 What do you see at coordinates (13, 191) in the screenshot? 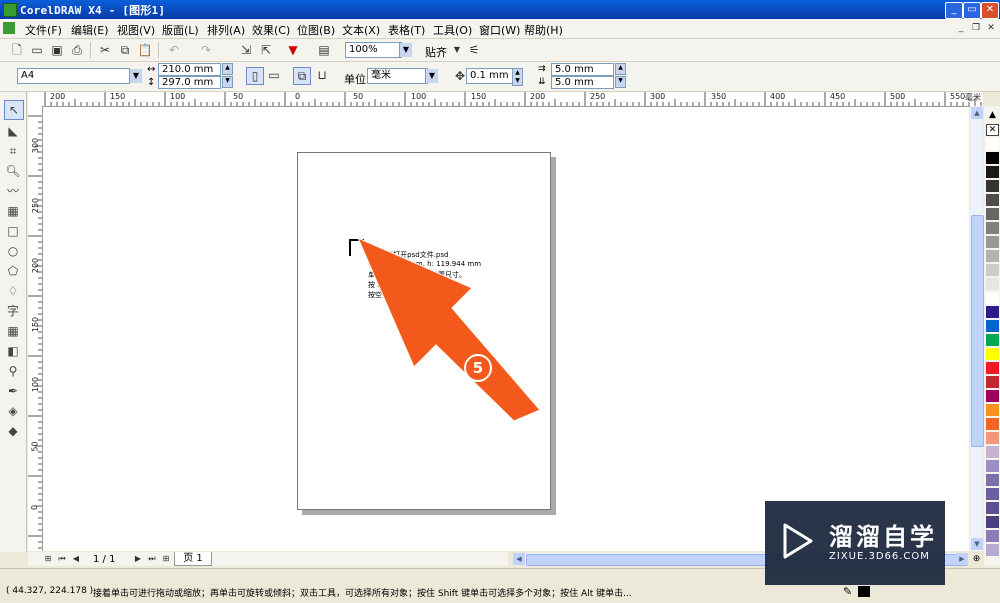
I see `freehand-tool-icon: 〰` at bounding box center [13, 191].